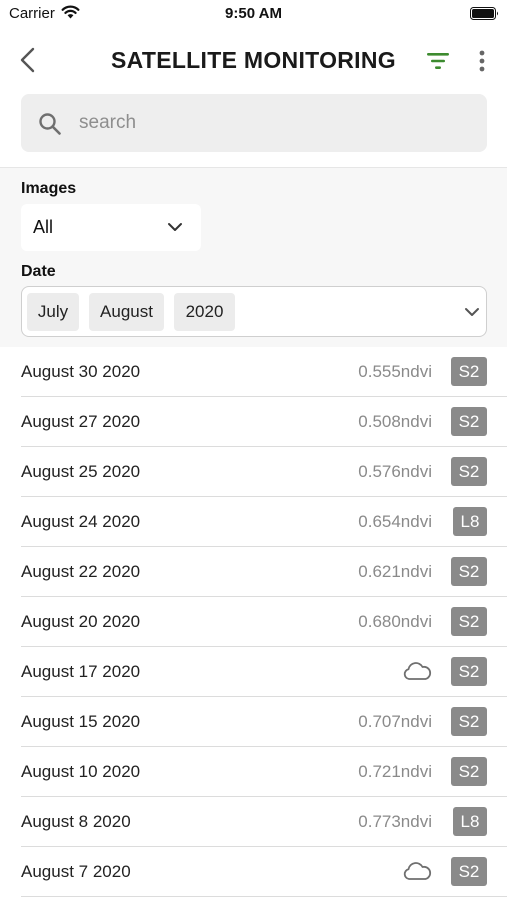  Describe the element at coordinates (254, 311) in the screenshot. I see `date-dropdown: July August 2020` at that location.